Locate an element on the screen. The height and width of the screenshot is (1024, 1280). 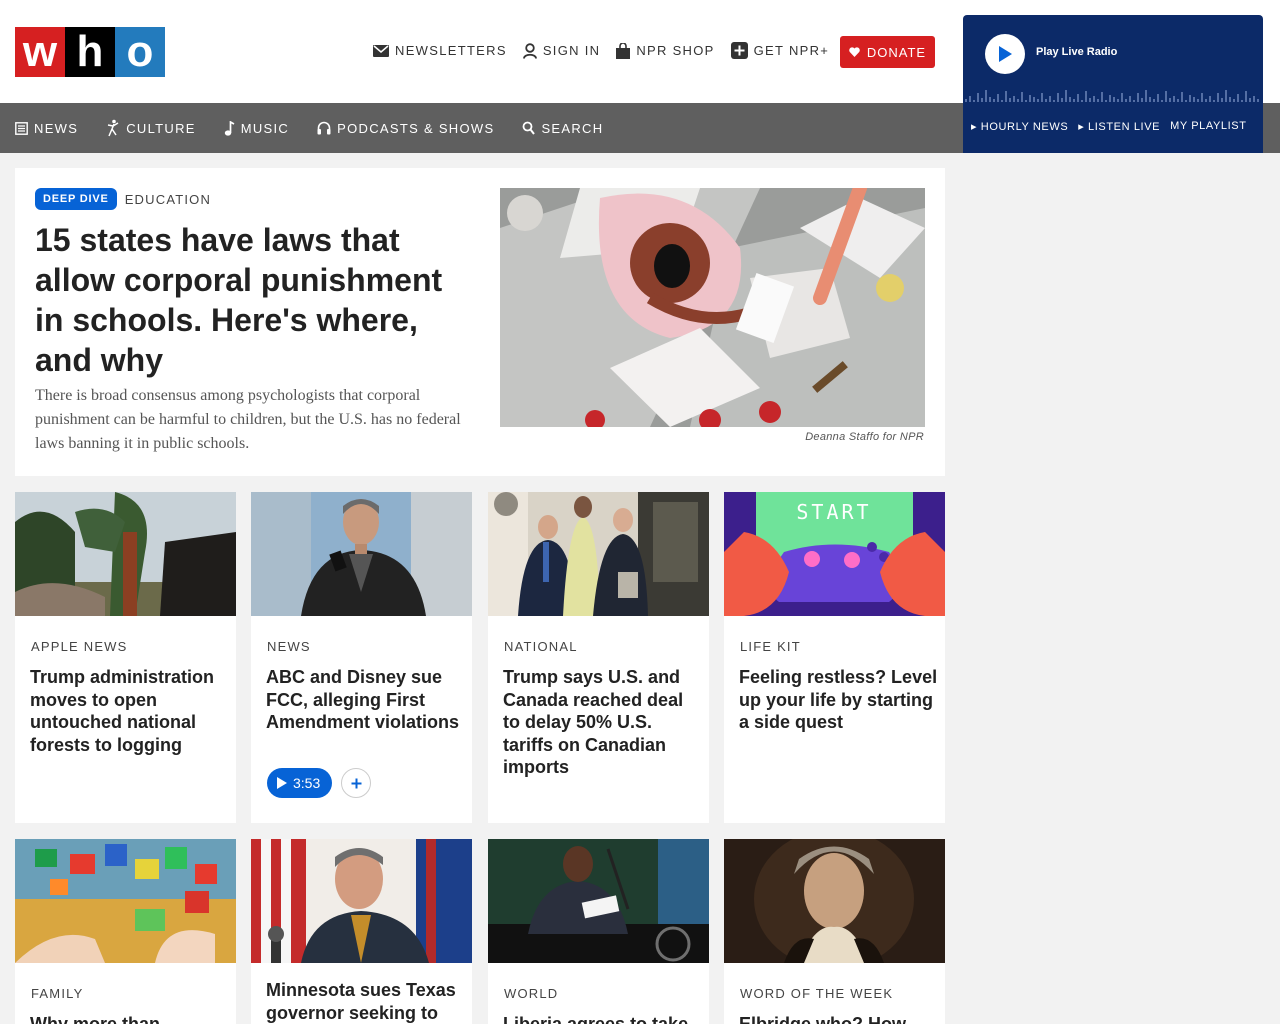
npr-shop-link: NPR SHOP is located at coordinates (665, 50).